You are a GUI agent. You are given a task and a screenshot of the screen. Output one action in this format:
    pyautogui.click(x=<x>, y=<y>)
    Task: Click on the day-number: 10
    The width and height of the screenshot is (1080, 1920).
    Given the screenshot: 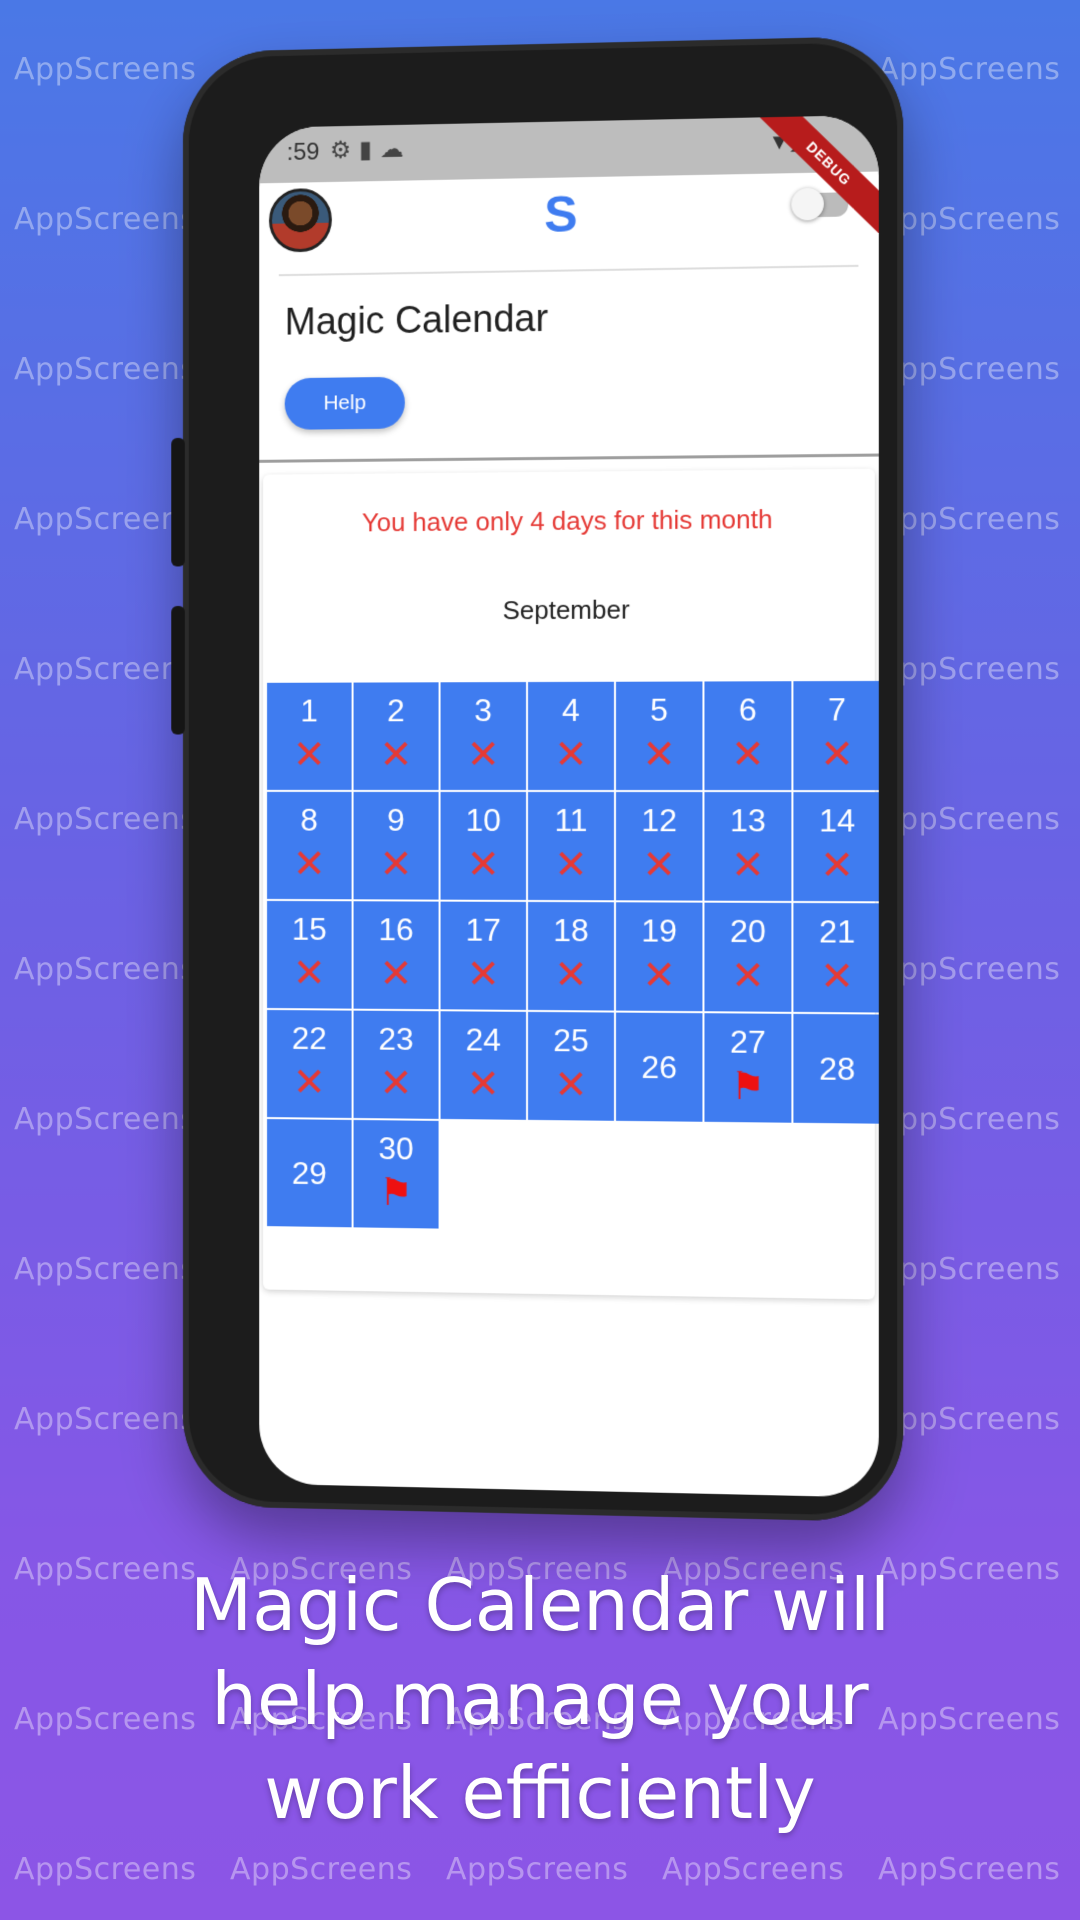 What is the action you would take?
    pyautogui.click(x=483, y=819)
    